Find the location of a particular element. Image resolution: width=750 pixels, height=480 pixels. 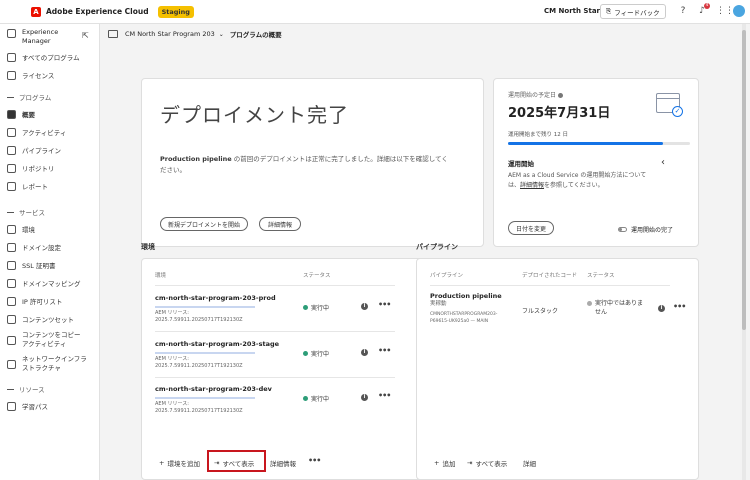

sidebar-item-domain-mapping: ドメインマッピング is located at coordinates (50, 283).